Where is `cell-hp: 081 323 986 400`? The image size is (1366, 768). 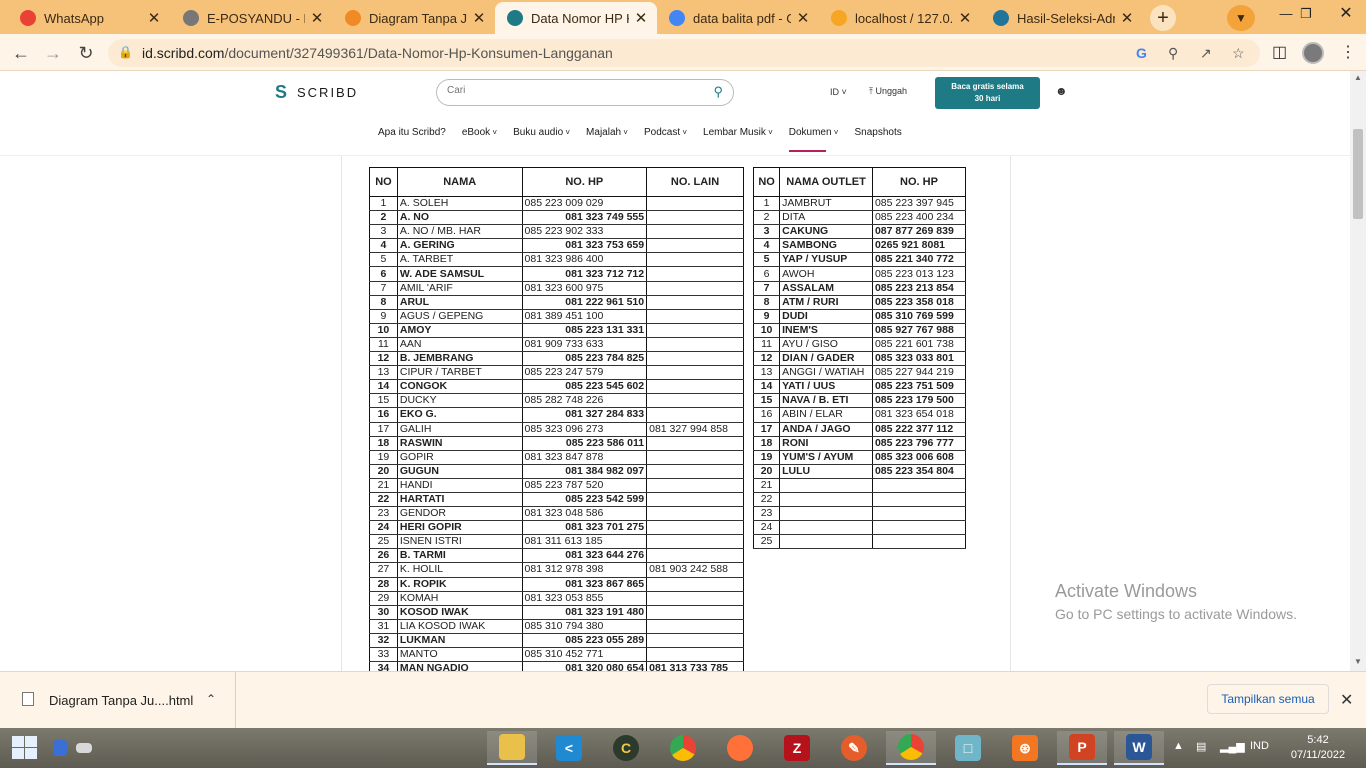 cell-hp: 081 323 986 400 is located at coordinates (584, 260).